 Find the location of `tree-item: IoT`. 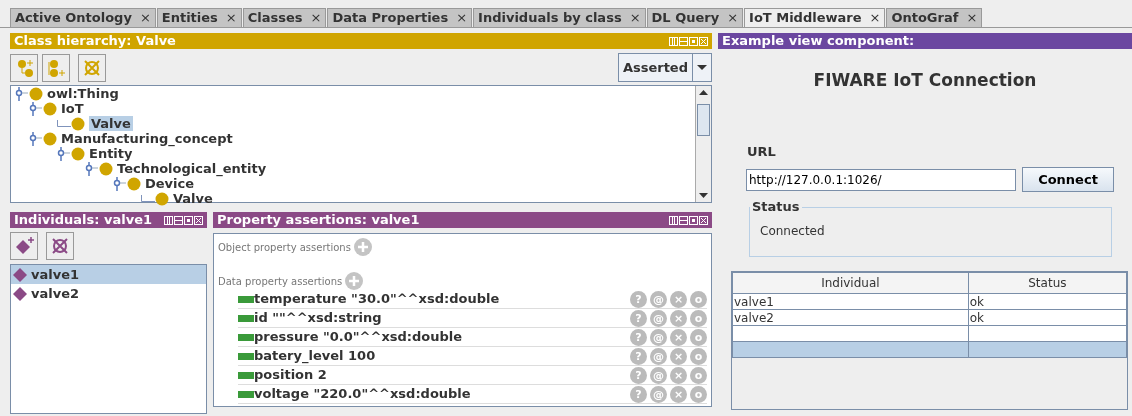

tree-item: IoT is located at coordinates (72, 108).